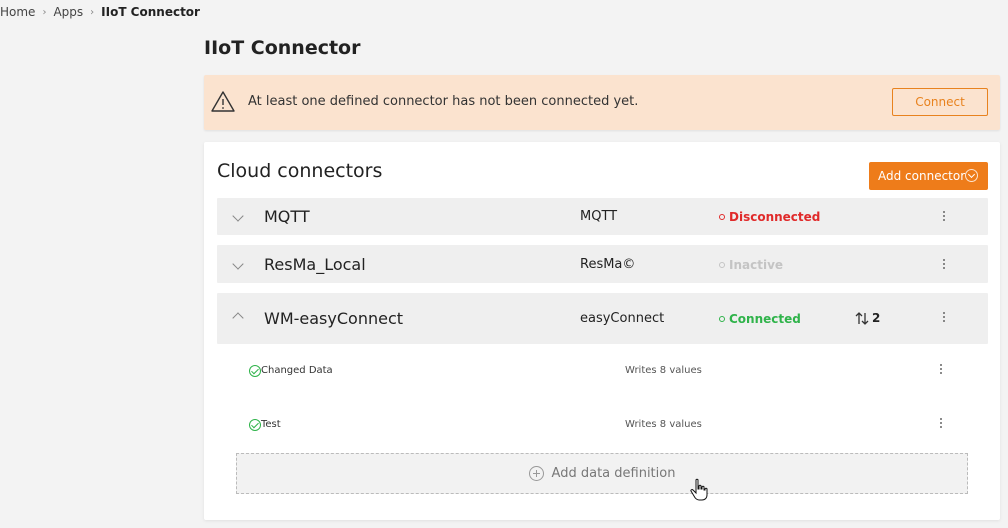 Image resolution: width=1008 pixels, height=528 pixels. I want to click on connector-type: easyConnect, so click(622, 318).